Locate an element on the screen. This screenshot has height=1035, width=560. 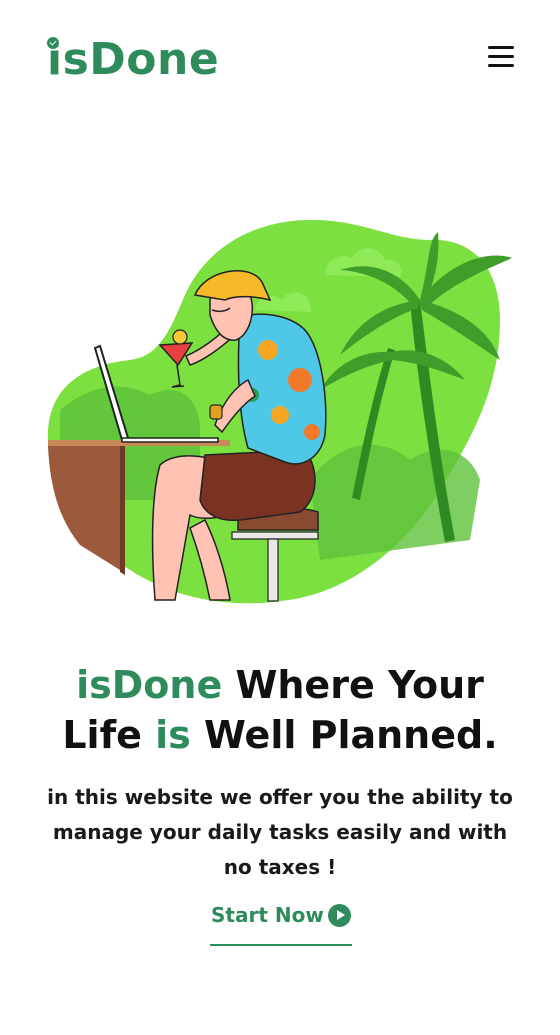
logo-text: isDone is located at coordinates (133, 59).